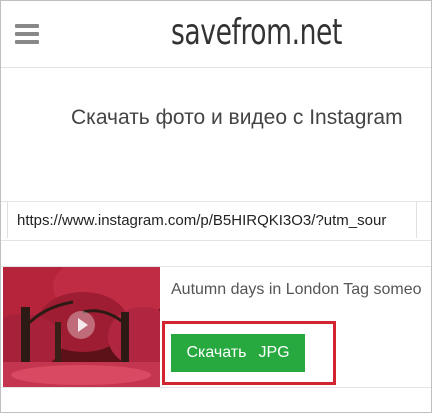 The height and width of the screenshot is (415, 434). I want to click on video-thumbnail, so click(81, 327).